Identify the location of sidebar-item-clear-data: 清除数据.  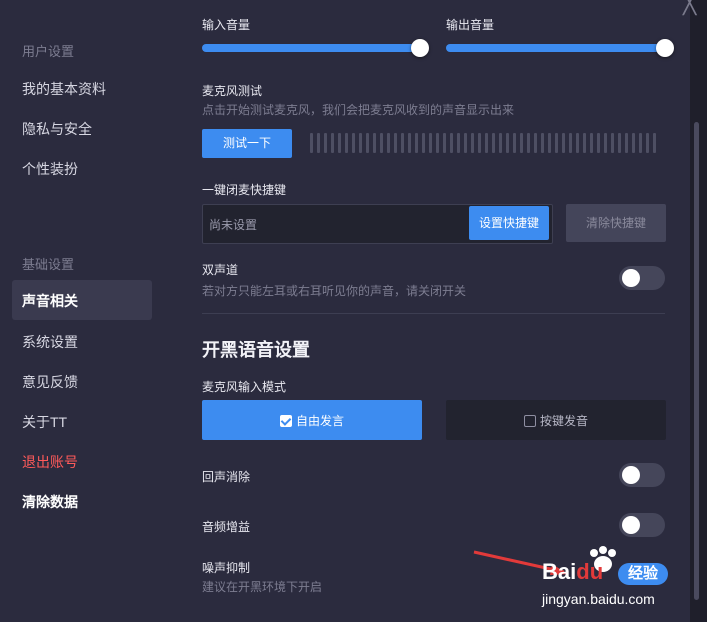
(50, 502).